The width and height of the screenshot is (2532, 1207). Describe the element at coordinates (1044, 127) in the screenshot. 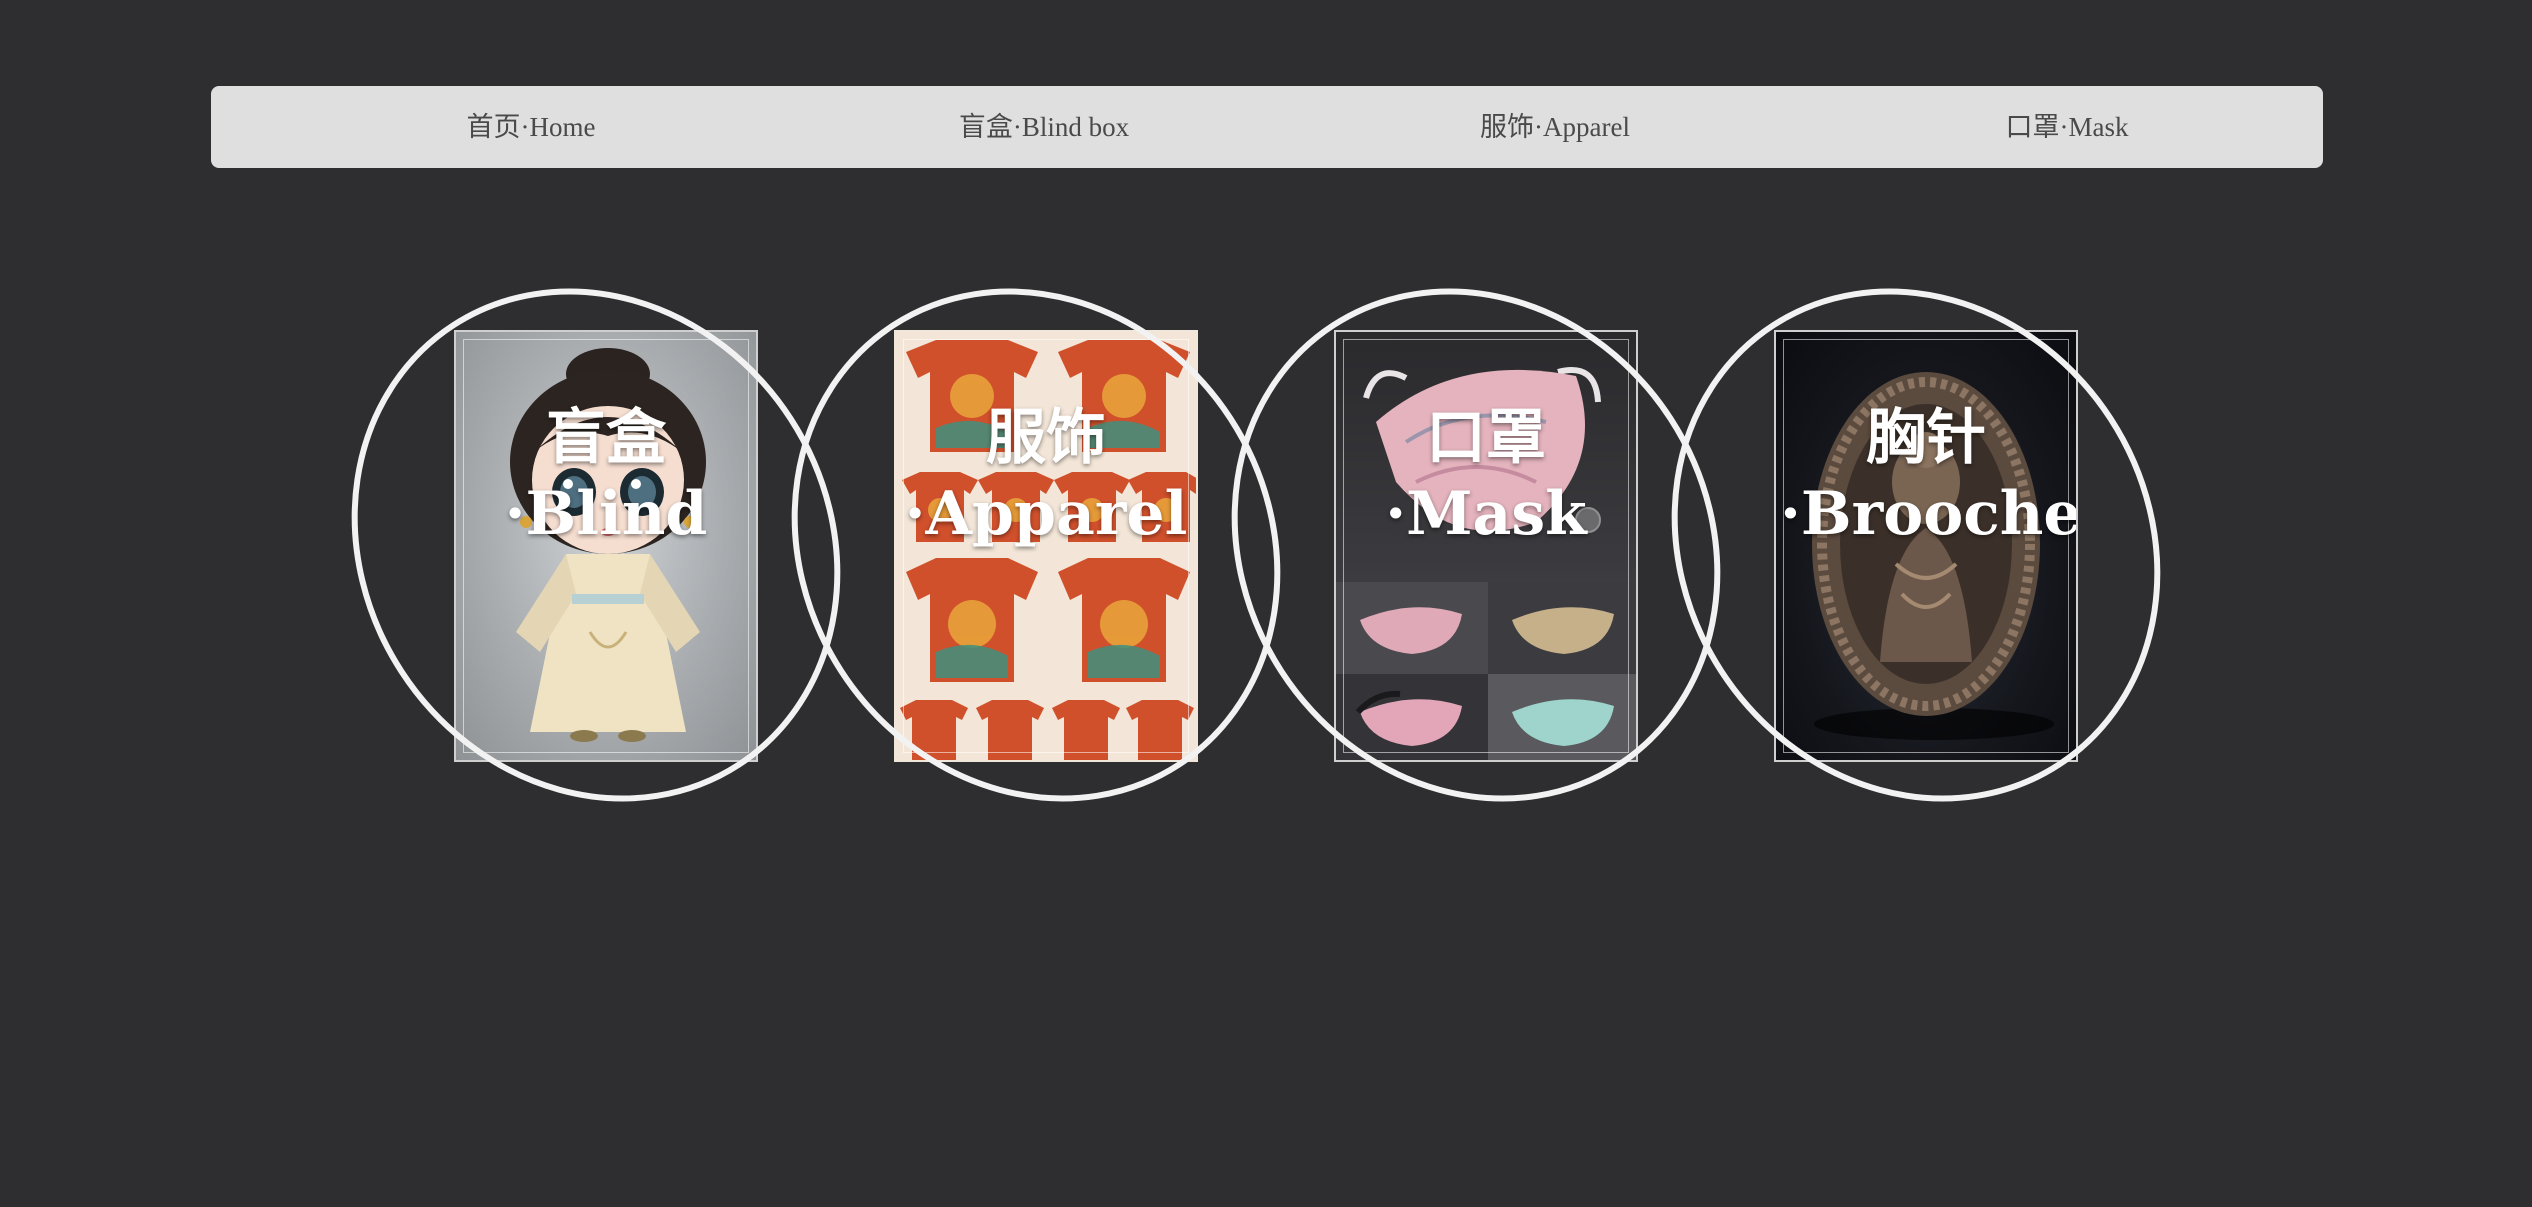

I see `nav-item-blind-box: 盲盒·Blind box` at that location.